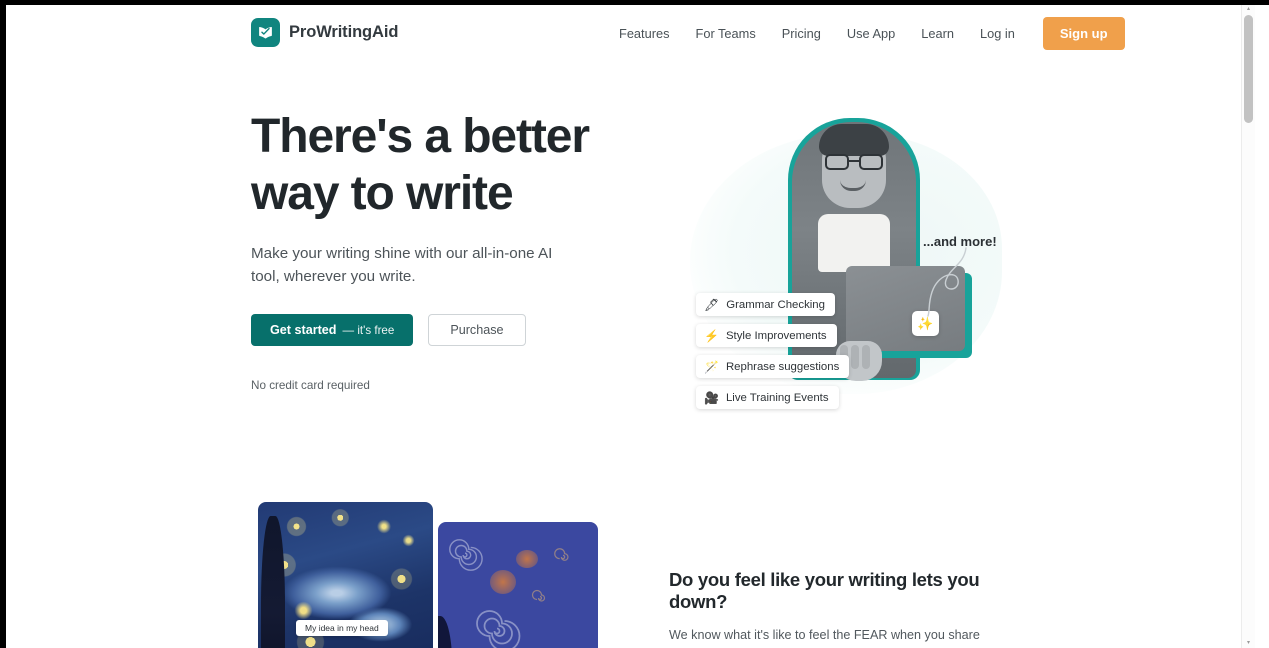 The height and width of the screenshot is (648, 1269). I want to click on feature-pill-style-improvements: ⚡ Style Improvements, so click(766, 335).